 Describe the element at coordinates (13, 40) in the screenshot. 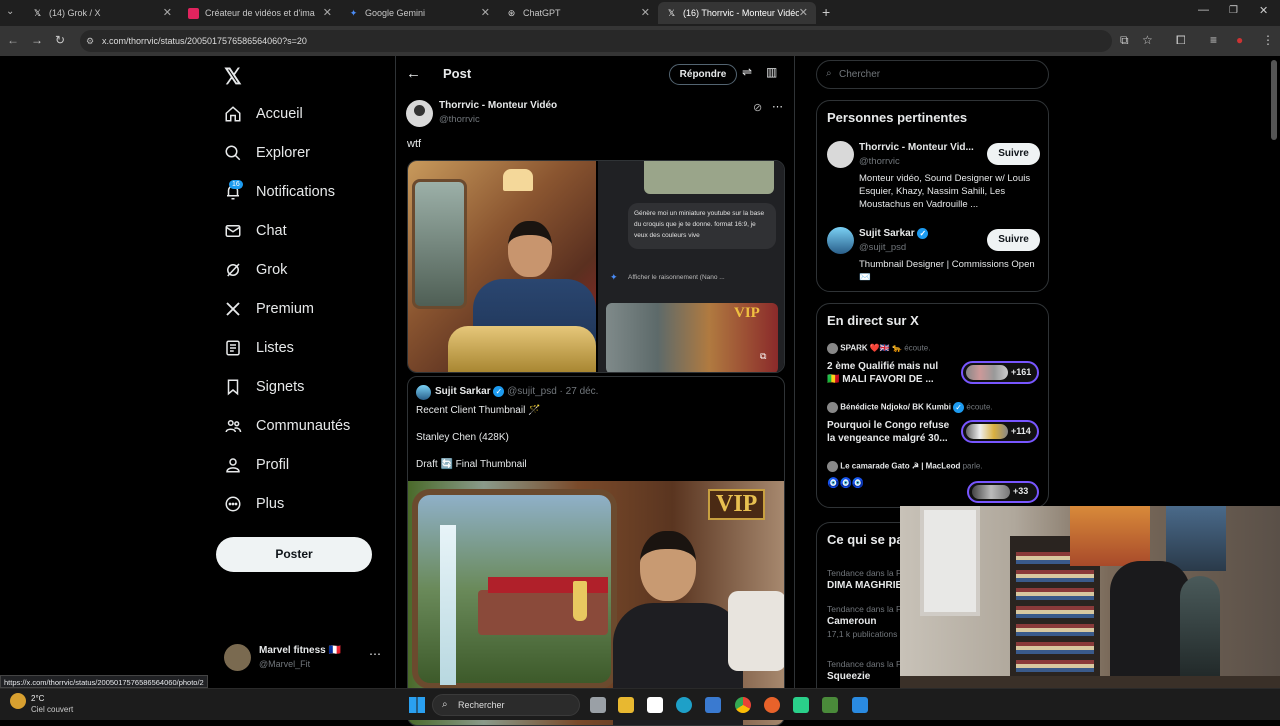

I see `back-icon: ←` at that location.